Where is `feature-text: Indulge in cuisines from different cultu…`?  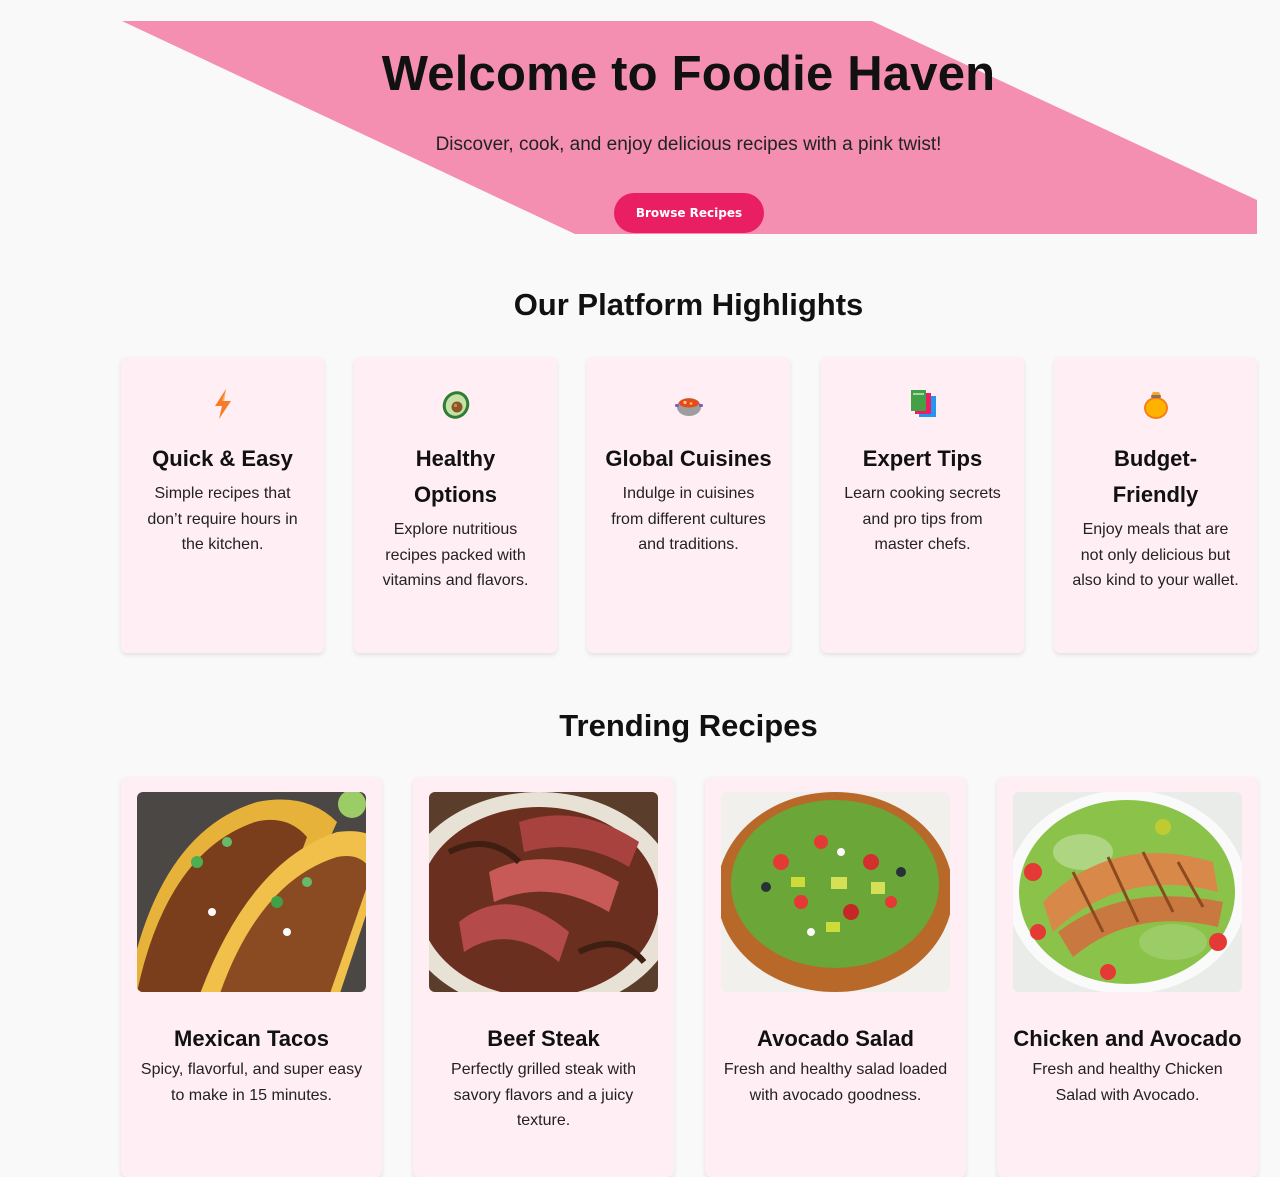 feature-text: Indulge in cuisines from different cultu… is located at coordinates (688, 519).